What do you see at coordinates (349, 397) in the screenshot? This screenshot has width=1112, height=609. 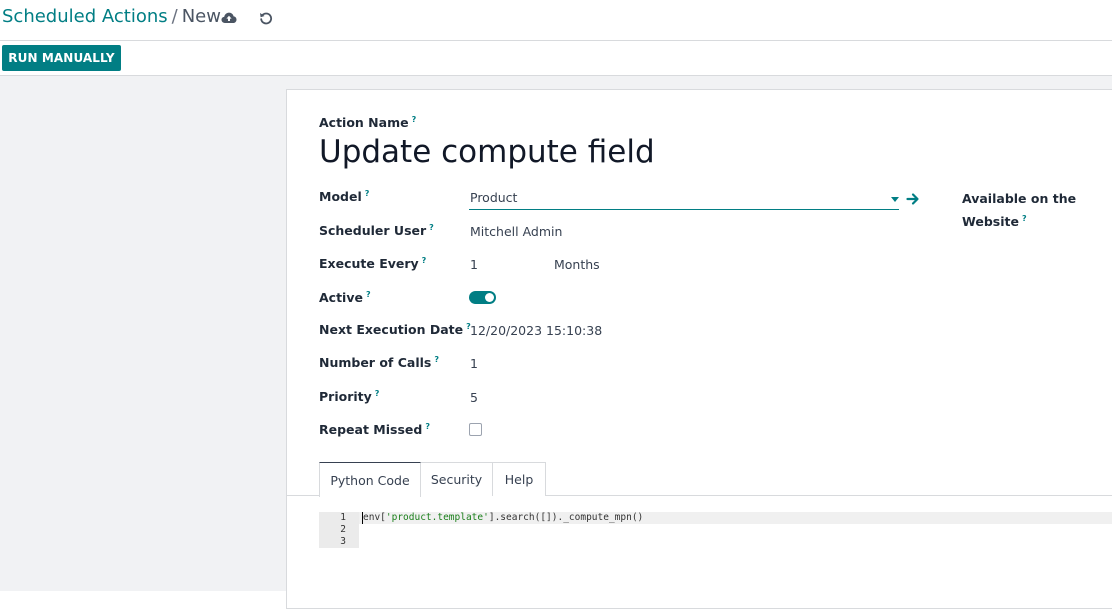 I see `priority-label: Priority?` at bounding box center [349, 397].